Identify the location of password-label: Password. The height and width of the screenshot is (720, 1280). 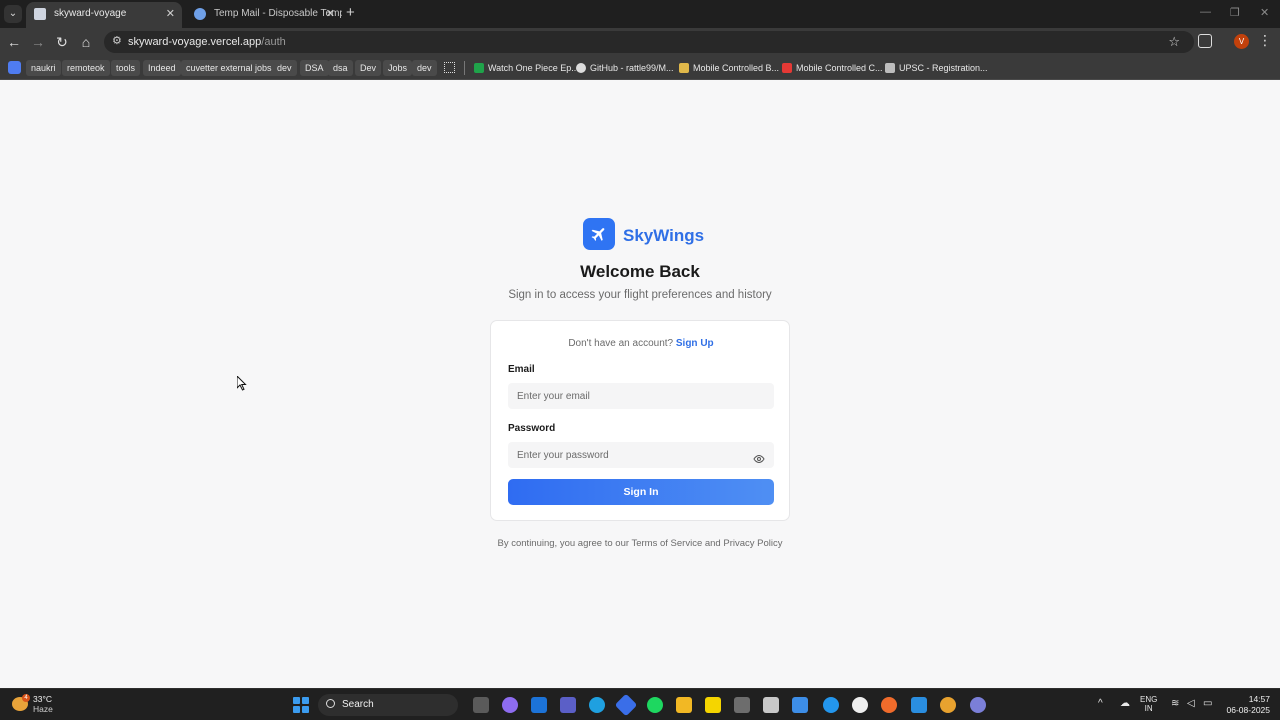
(532, 428).